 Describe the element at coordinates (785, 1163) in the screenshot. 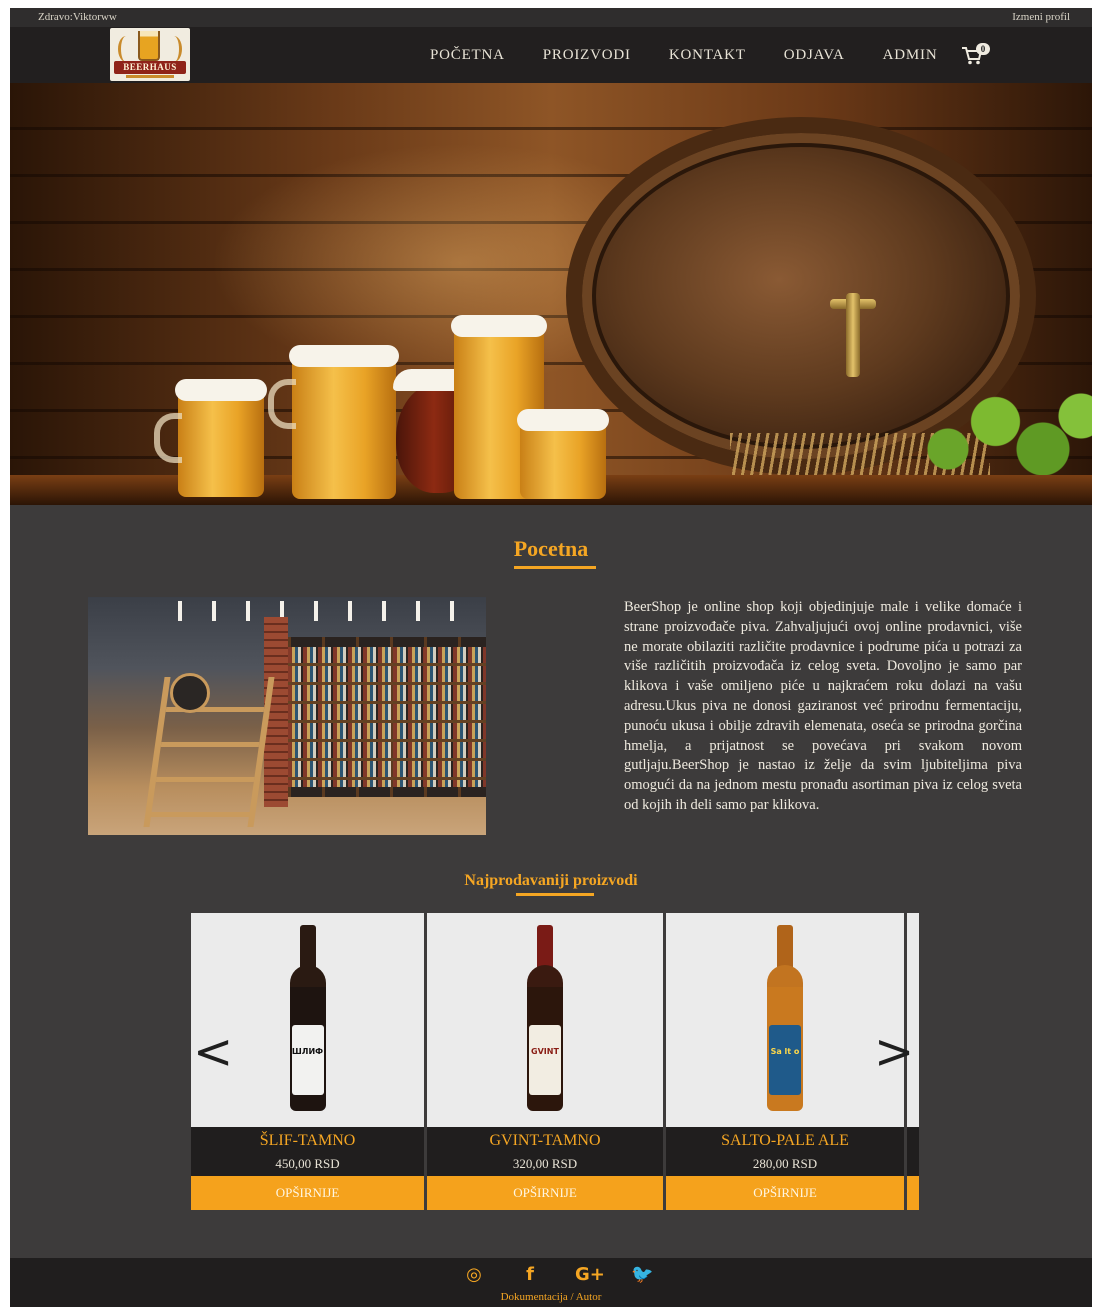

I see `product-price: 280,00 RSD` at that location.